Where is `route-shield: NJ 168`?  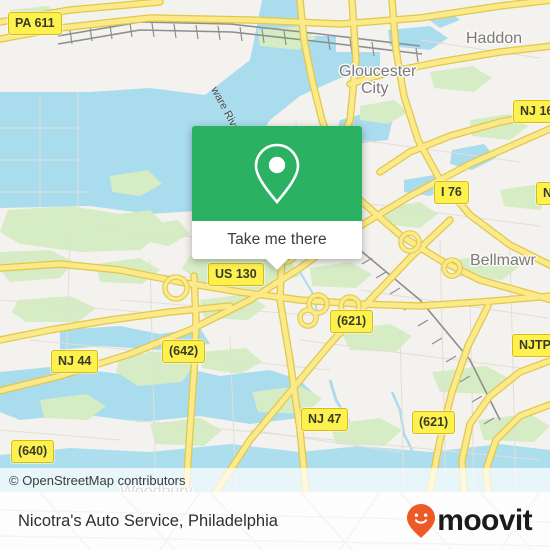
route-shield: NJ 168 is located at coordinates (531, 111).